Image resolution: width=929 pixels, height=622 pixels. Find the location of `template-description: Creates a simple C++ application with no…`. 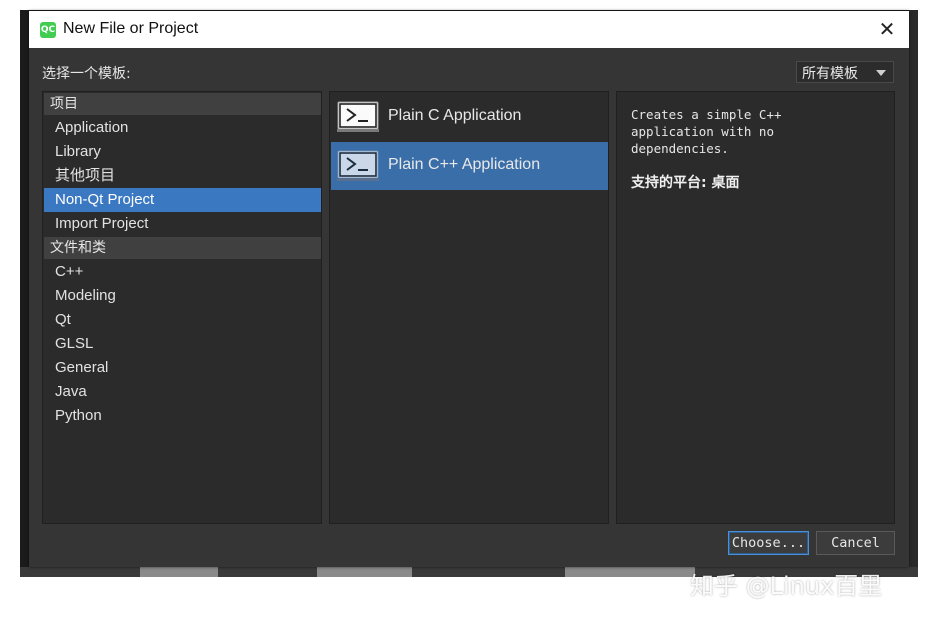

template-description: Creates a simple C++ application with no… is located at coordinates (706, 131).